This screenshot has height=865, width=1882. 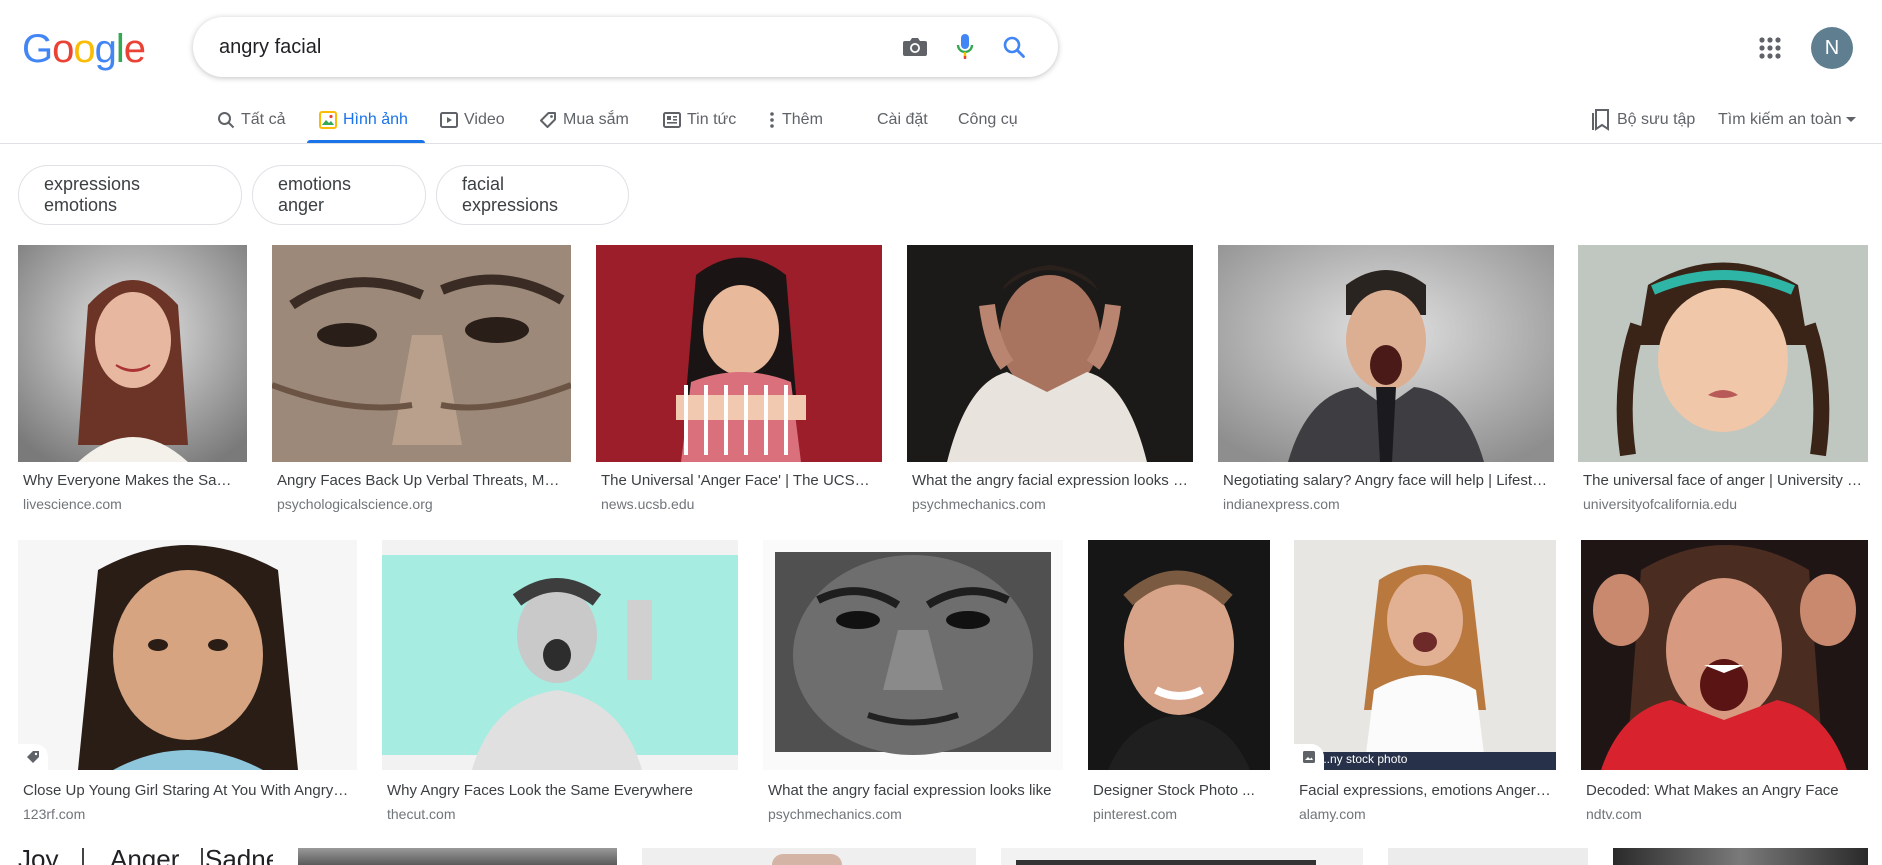 I want to click on safe-search-label: Tìm kiếm an toàn, so click(x=1780, y=119).